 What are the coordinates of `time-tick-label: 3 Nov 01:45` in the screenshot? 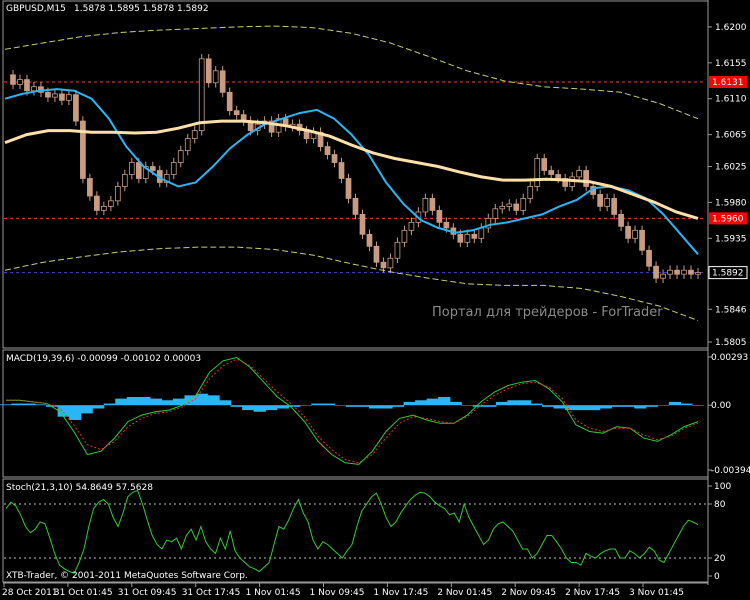 It's located at (656, 593).